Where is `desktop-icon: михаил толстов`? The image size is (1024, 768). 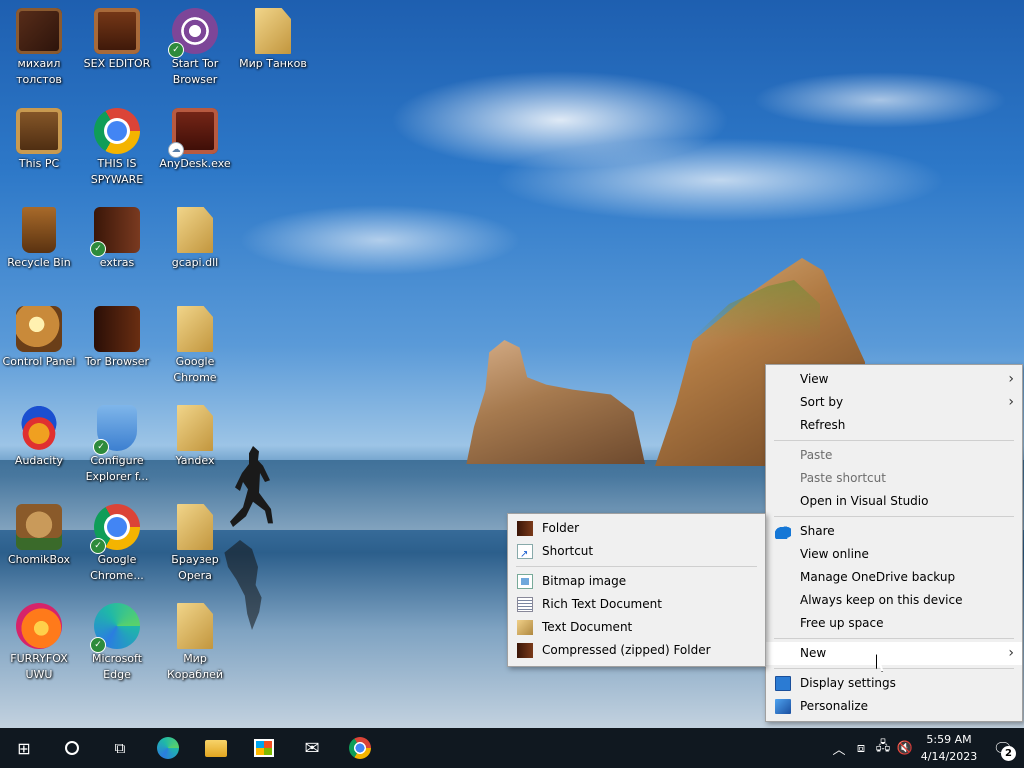 desktop-icon: михаил толстов is located at coordinates (39, 47).